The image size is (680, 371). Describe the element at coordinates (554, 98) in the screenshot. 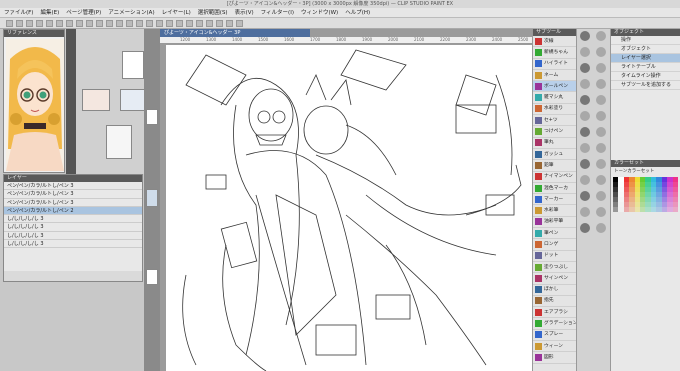

I see `subtool-item: 雑マシ丸` at that location.